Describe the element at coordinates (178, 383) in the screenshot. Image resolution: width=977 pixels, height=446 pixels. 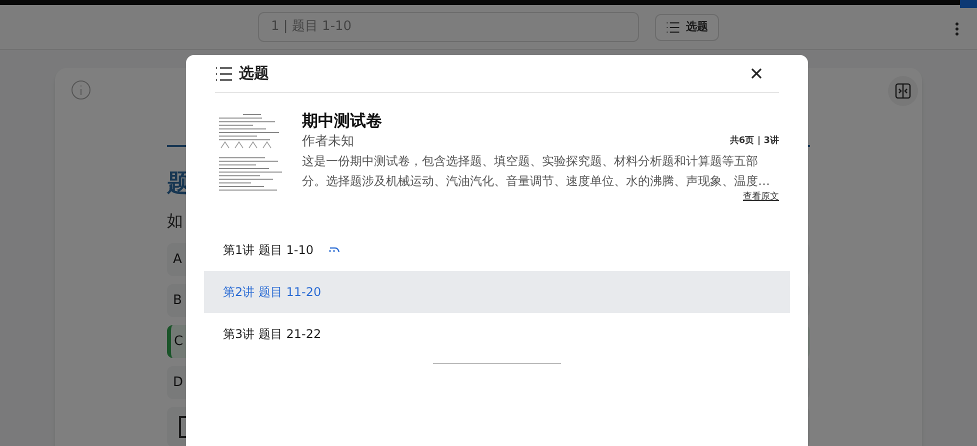
I see `option-letter: D` at that location.